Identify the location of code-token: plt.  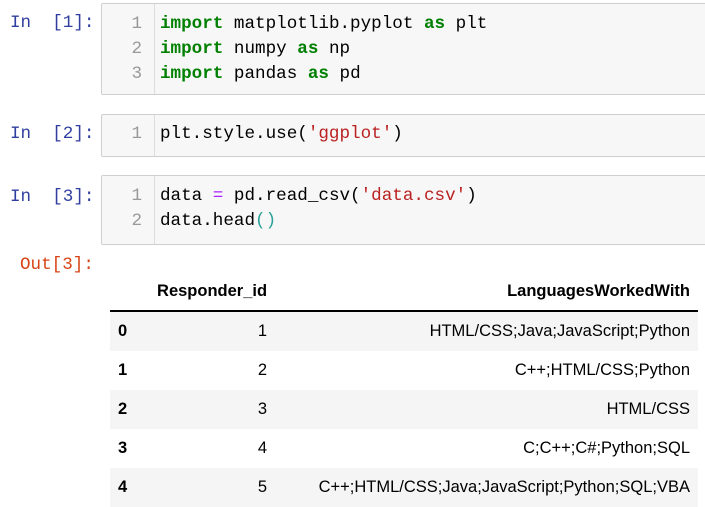
(466, 24).